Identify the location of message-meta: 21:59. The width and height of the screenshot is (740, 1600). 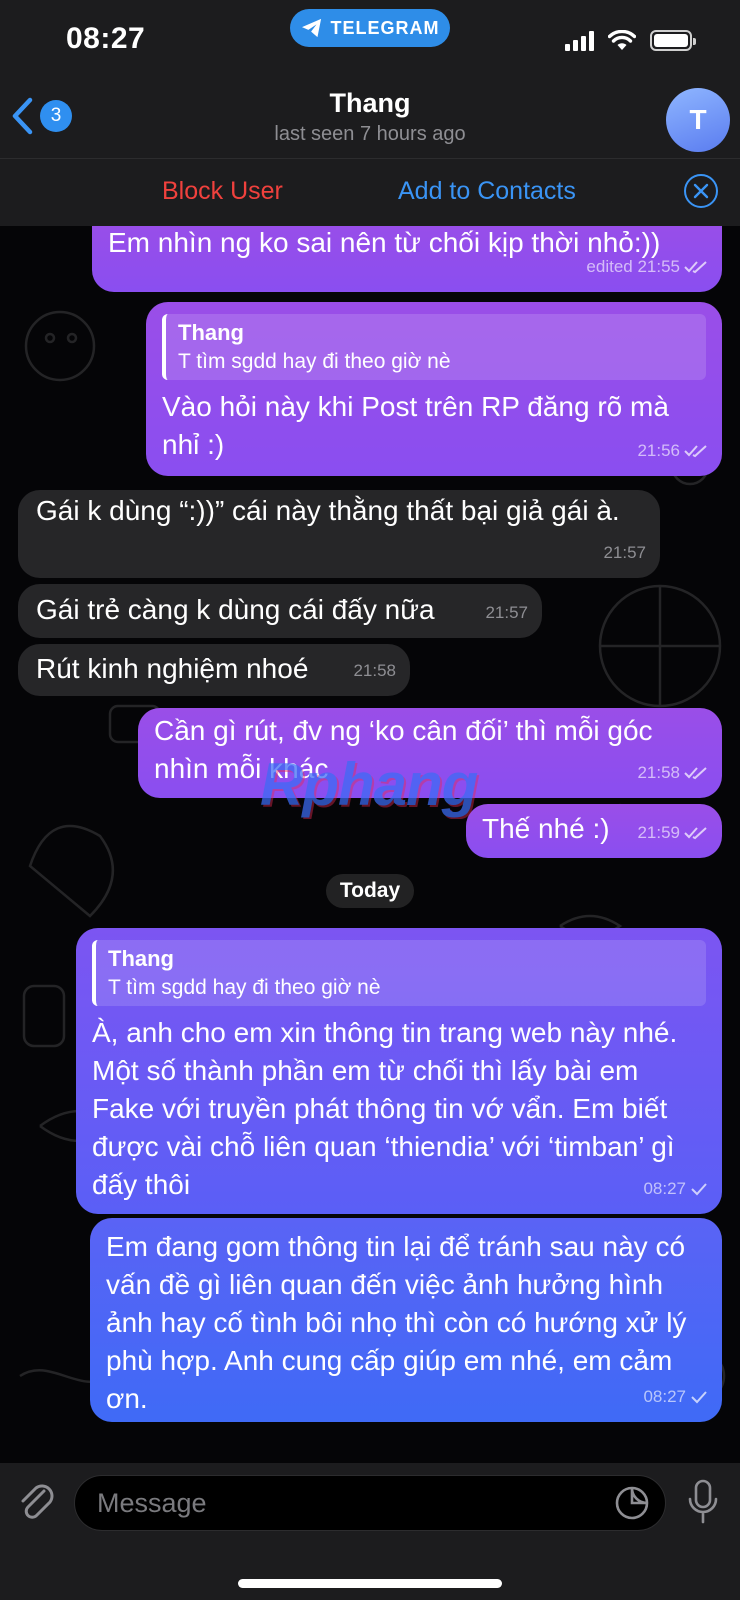
(672, 833).